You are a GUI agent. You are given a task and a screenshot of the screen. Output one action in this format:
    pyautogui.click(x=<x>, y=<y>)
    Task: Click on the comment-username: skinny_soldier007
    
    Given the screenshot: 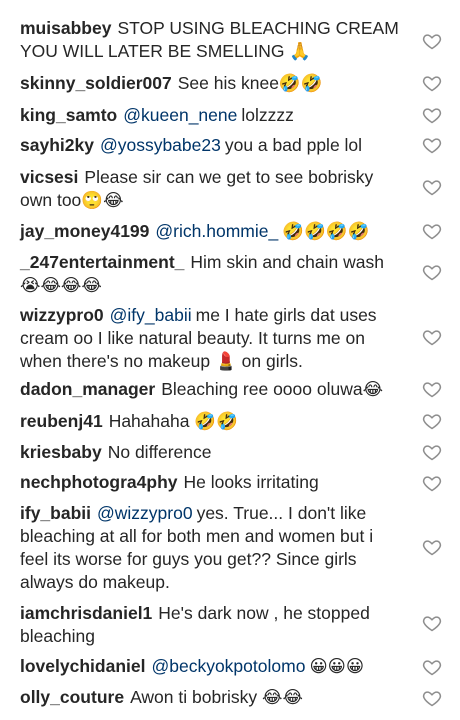 What is the action you would take?
    pyautogui.click(x=96, y=83)
    